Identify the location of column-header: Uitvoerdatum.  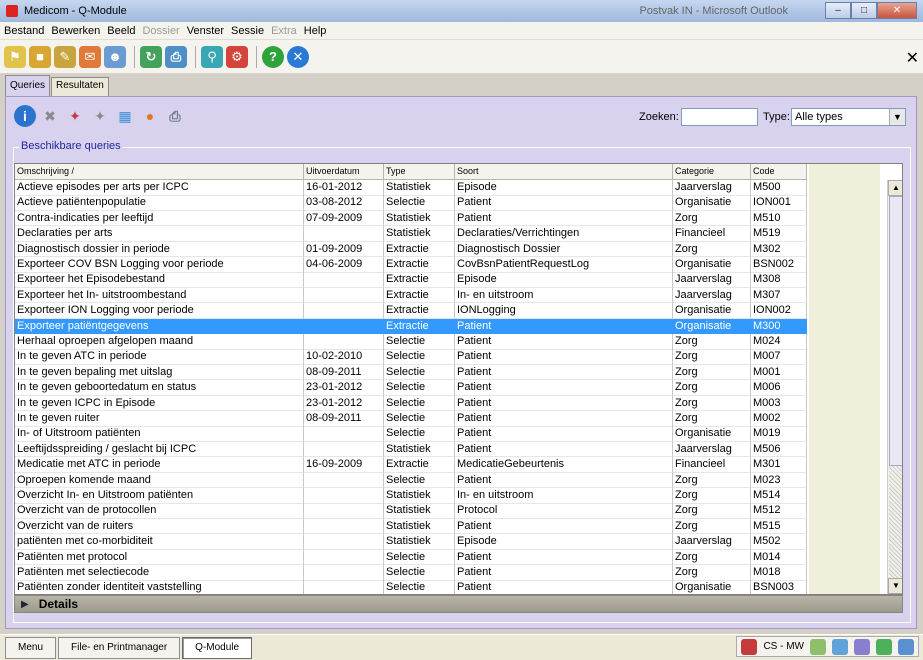
(344, 172).